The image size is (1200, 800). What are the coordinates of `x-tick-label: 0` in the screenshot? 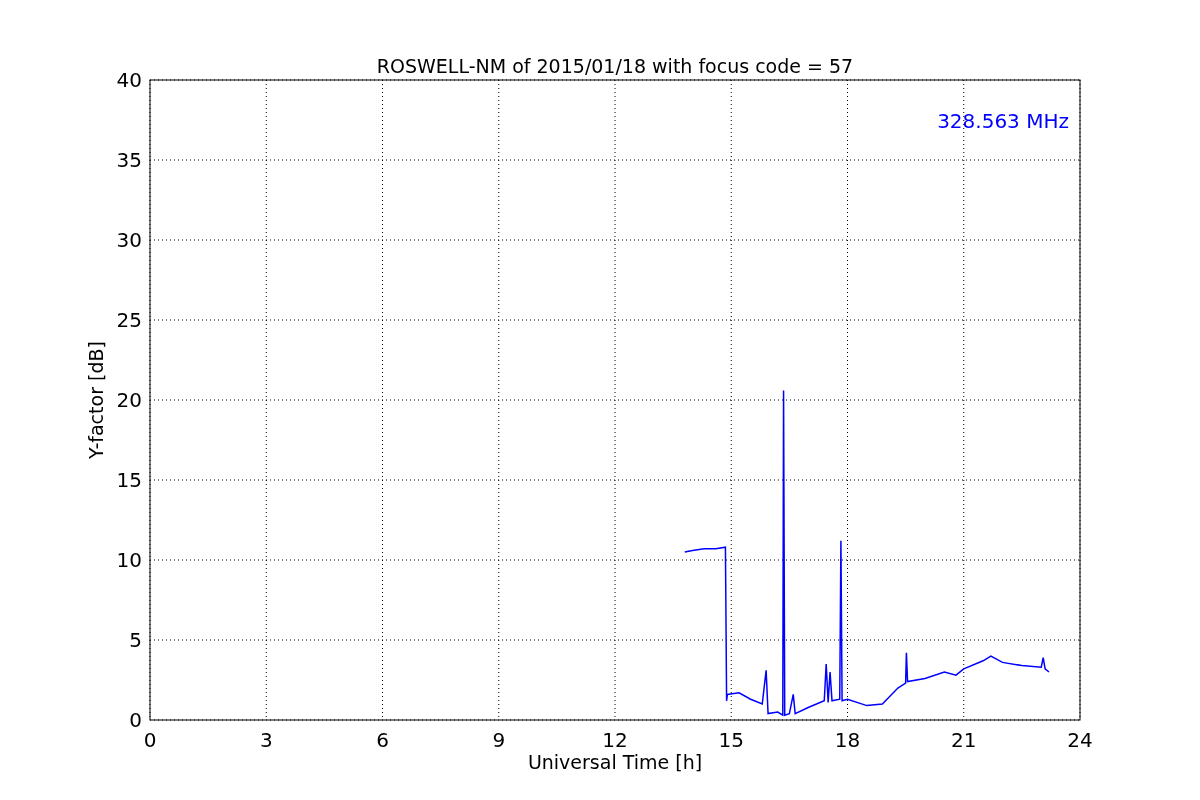 It's located at (150, 740).